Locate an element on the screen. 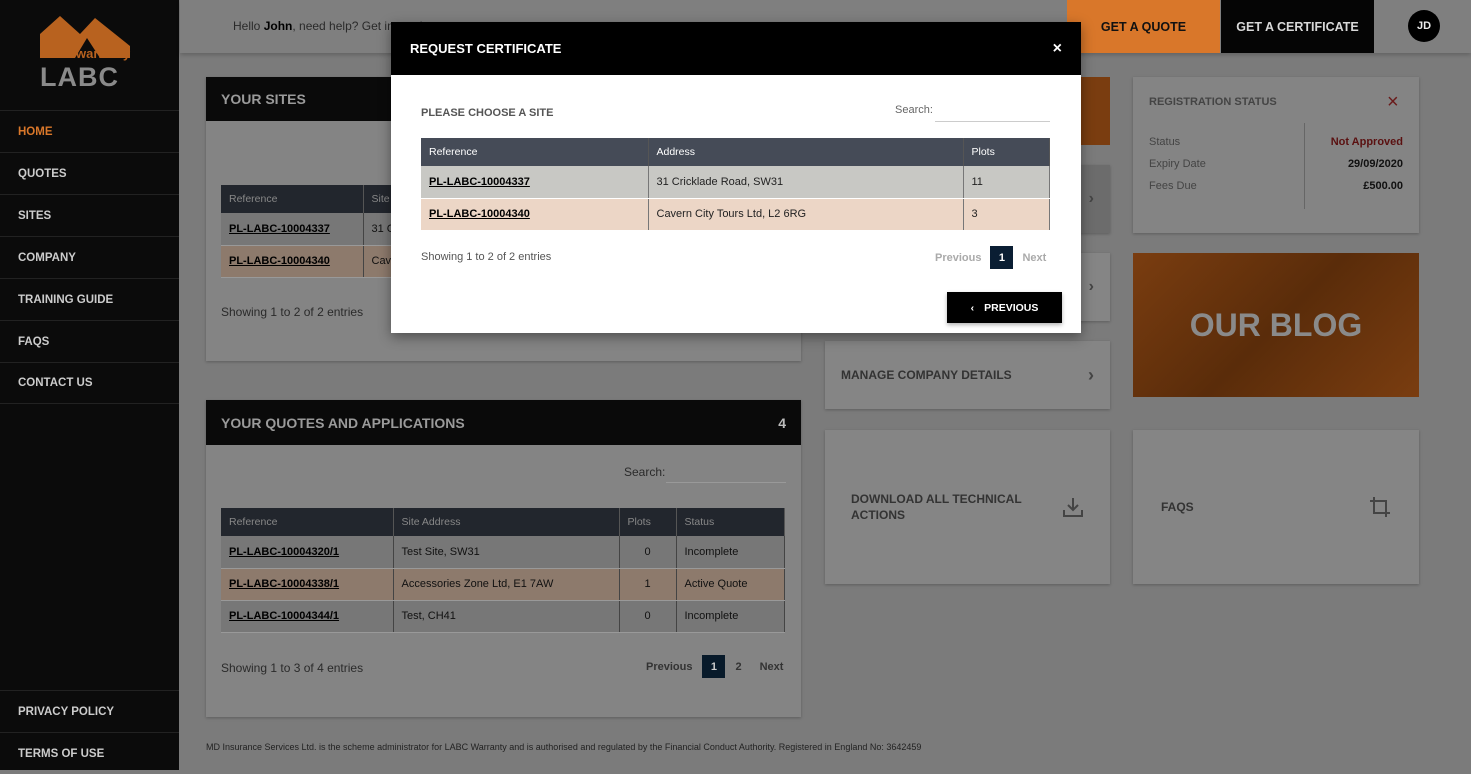 The width and height of the screenshot is (1471, 774). plots-cell: 0 is located at coordinates (648, 552).